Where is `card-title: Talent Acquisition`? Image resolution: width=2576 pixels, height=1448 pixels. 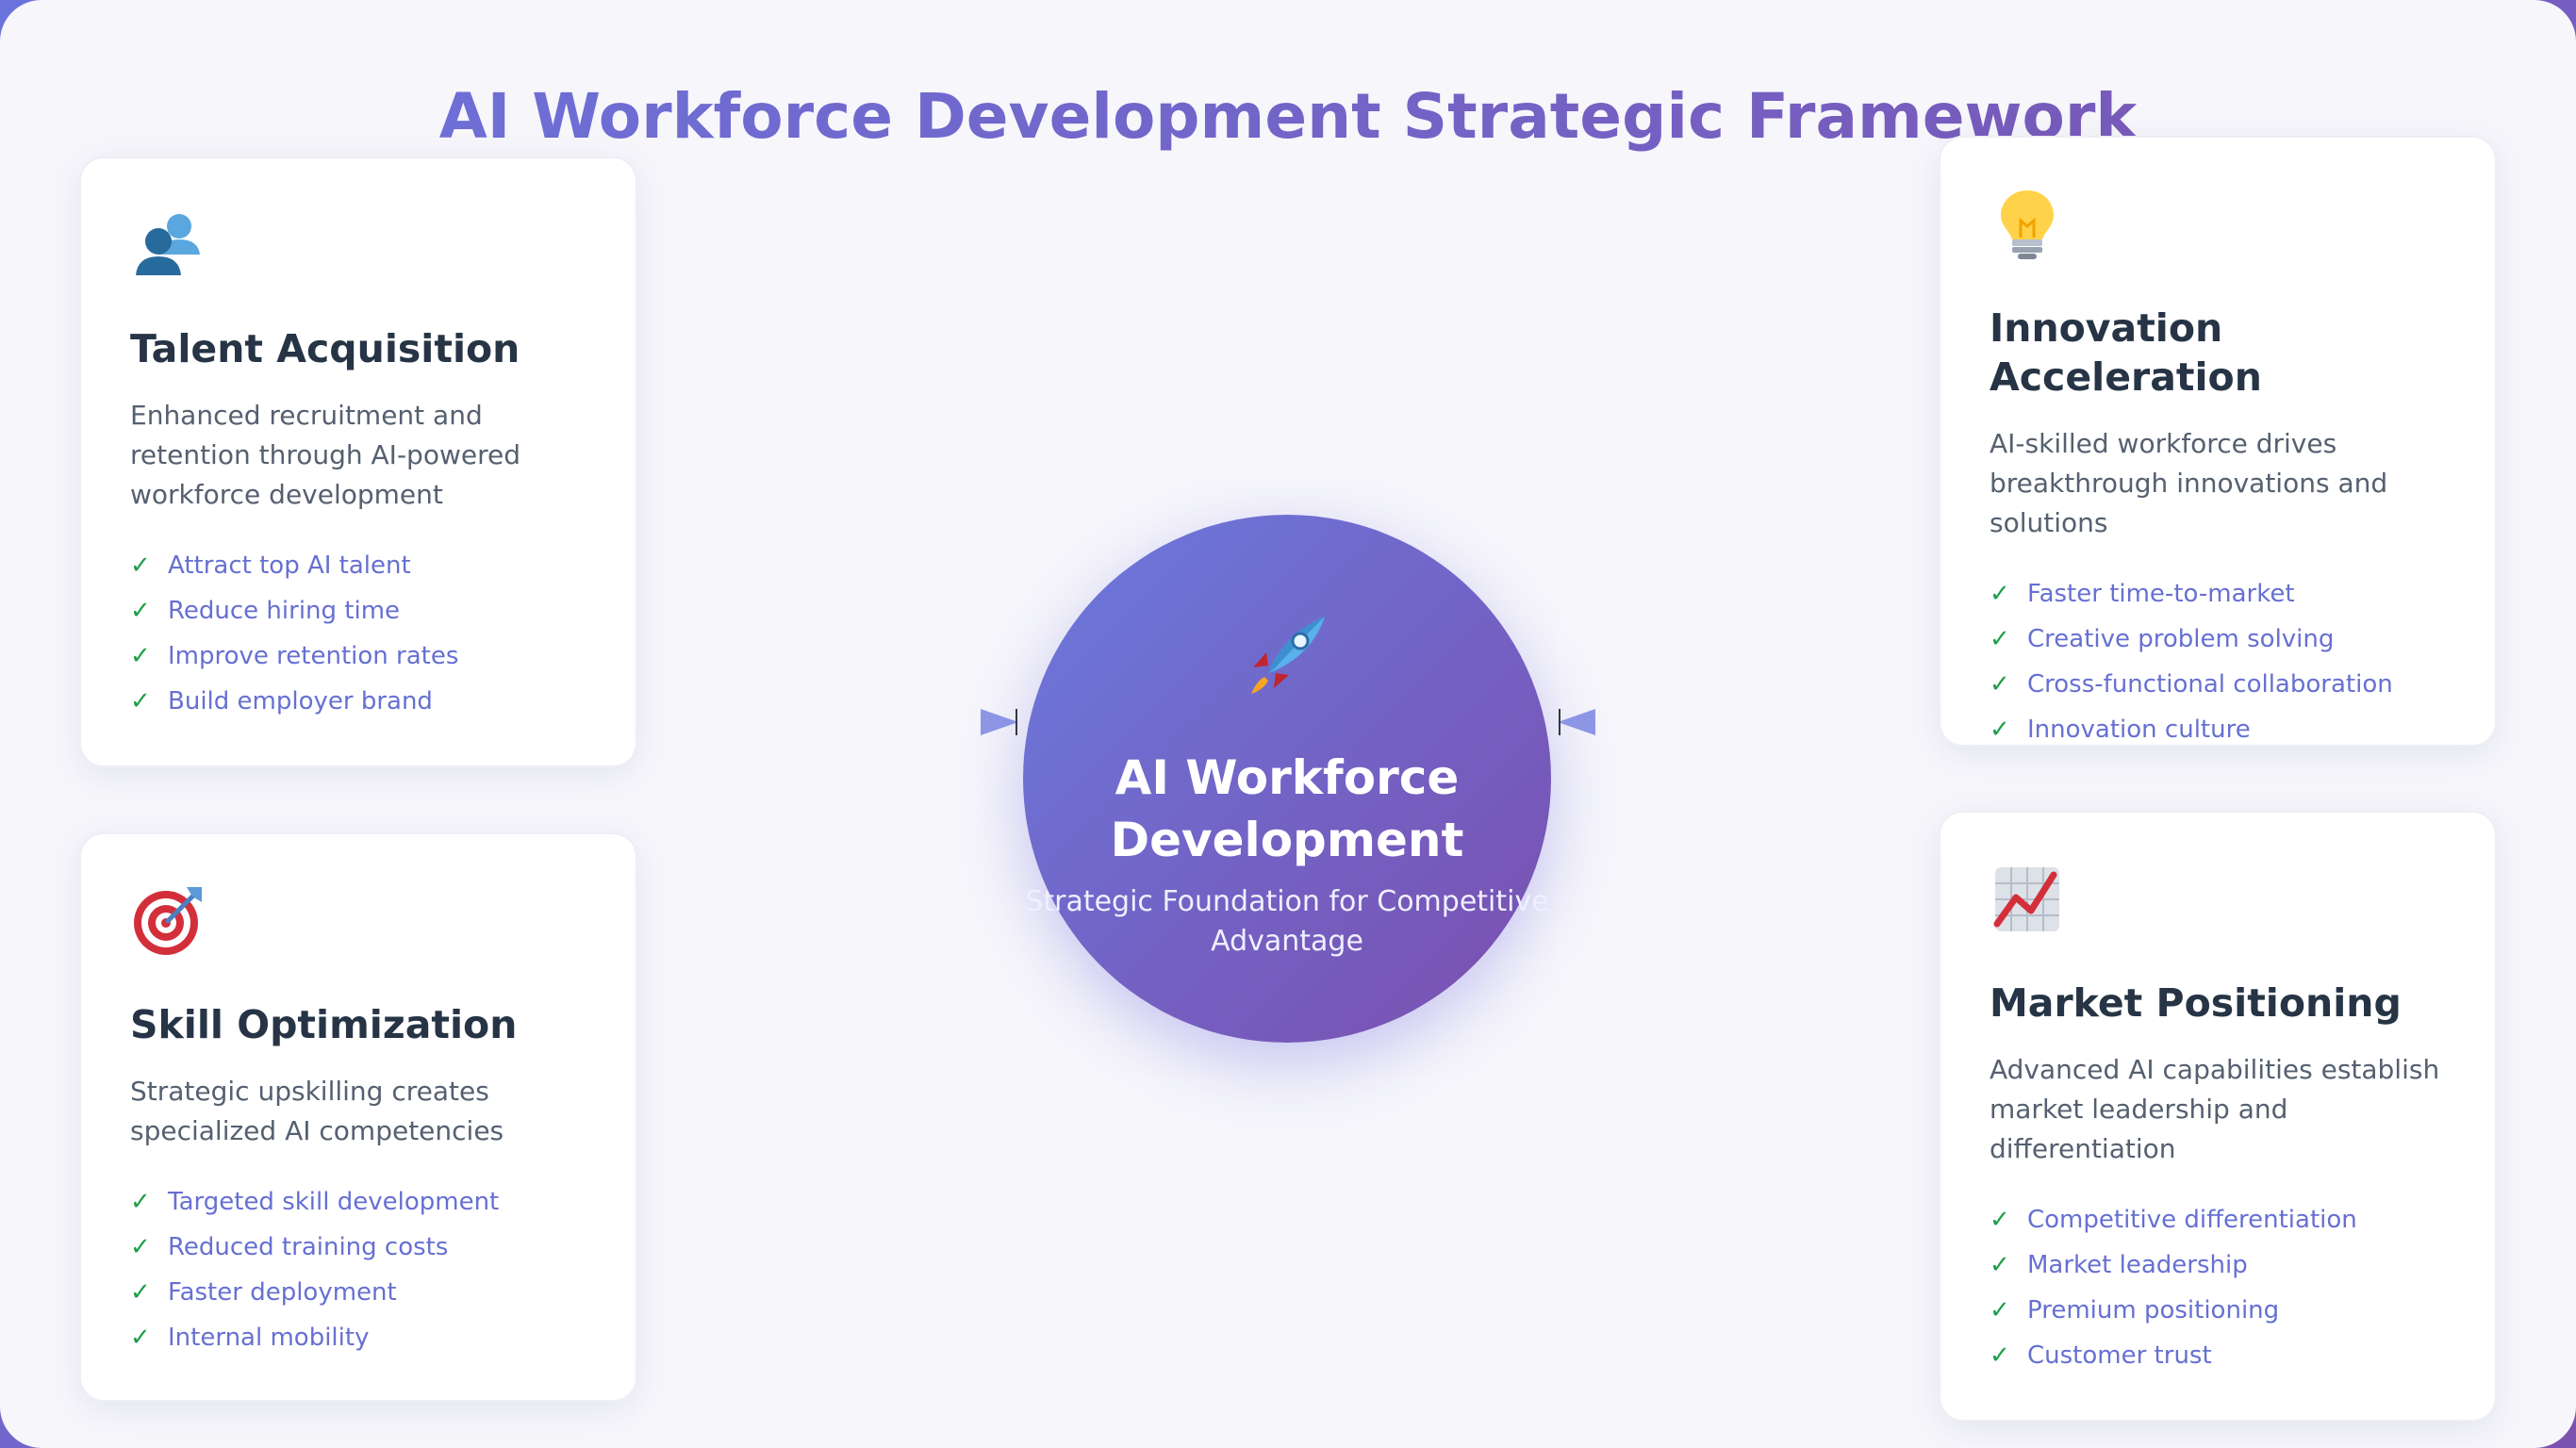
card-title: Talent Acquisition is located at coordinates (325, 348).